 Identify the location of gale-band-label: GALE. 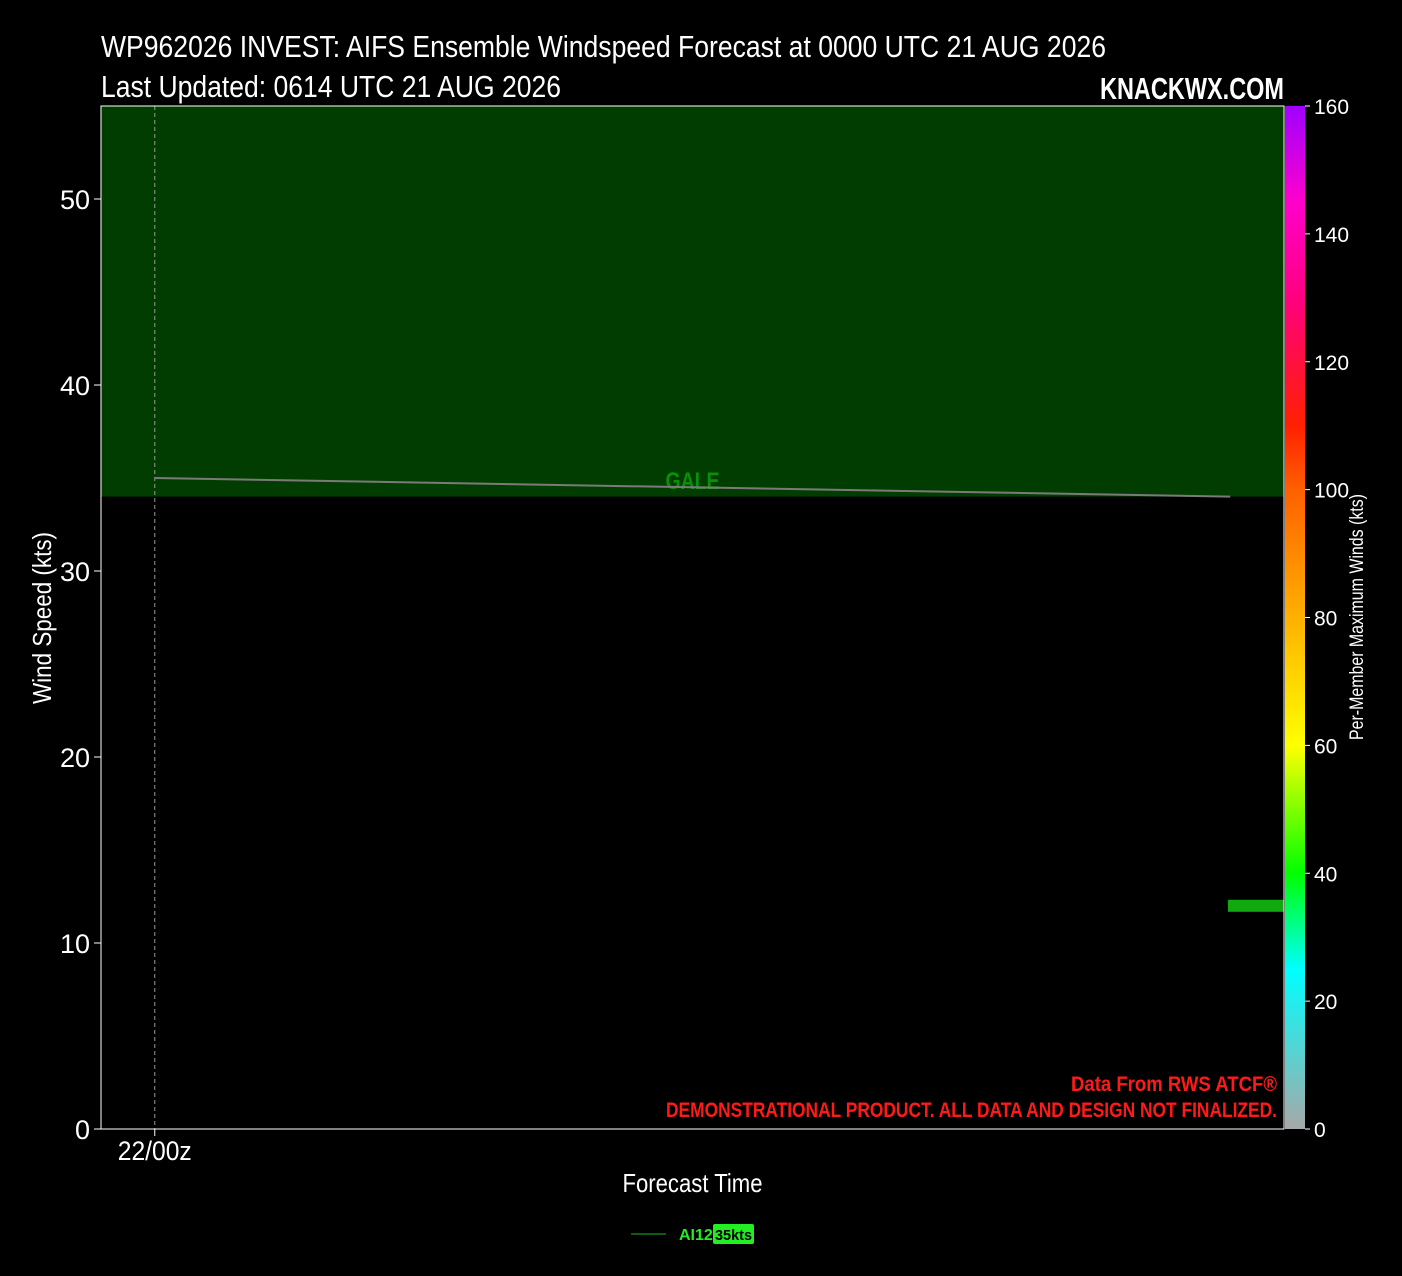
(693, 481).